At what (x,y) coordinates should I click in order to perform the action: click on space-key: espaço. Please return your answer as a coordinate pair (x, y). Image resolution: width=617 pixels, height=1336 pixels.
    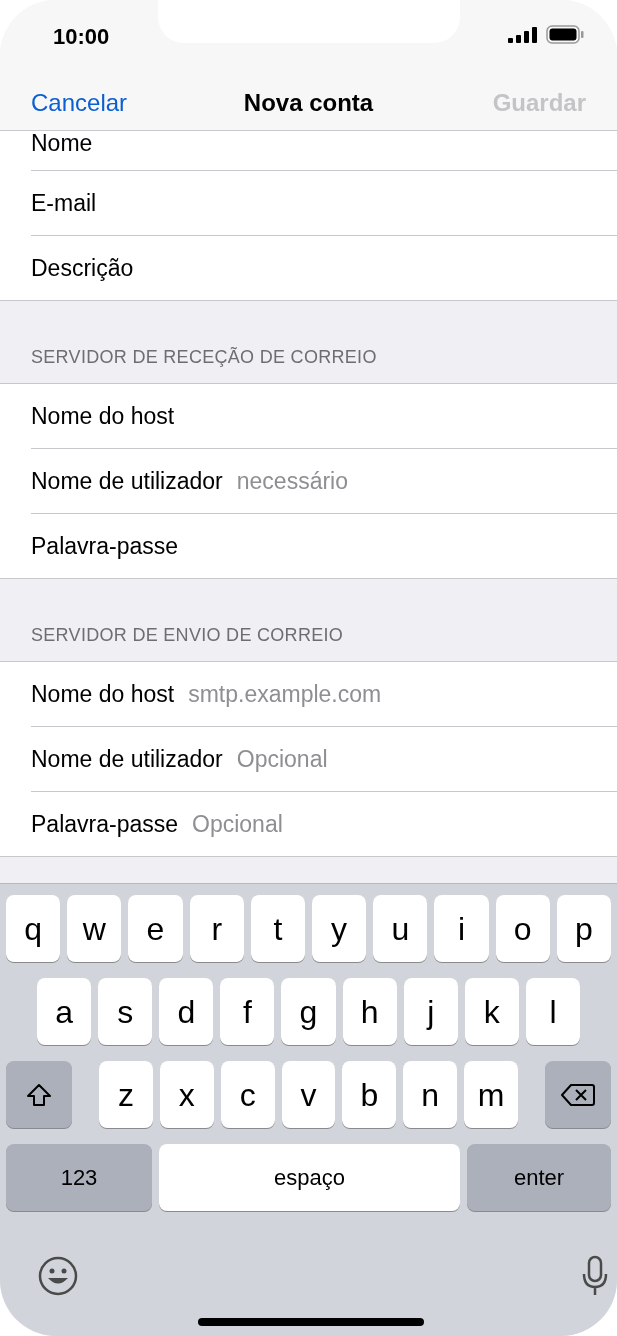
    Looking at the image, I should click on (309, 1177).